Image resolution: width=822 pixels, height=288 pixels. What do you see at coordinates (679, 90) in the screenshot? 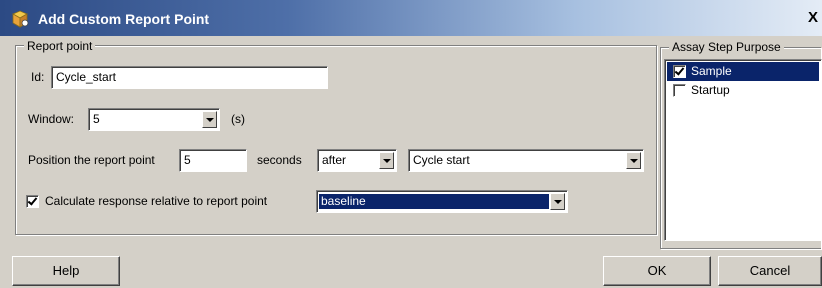
I see `startup-checkbox` at bounding box center [679, 90].